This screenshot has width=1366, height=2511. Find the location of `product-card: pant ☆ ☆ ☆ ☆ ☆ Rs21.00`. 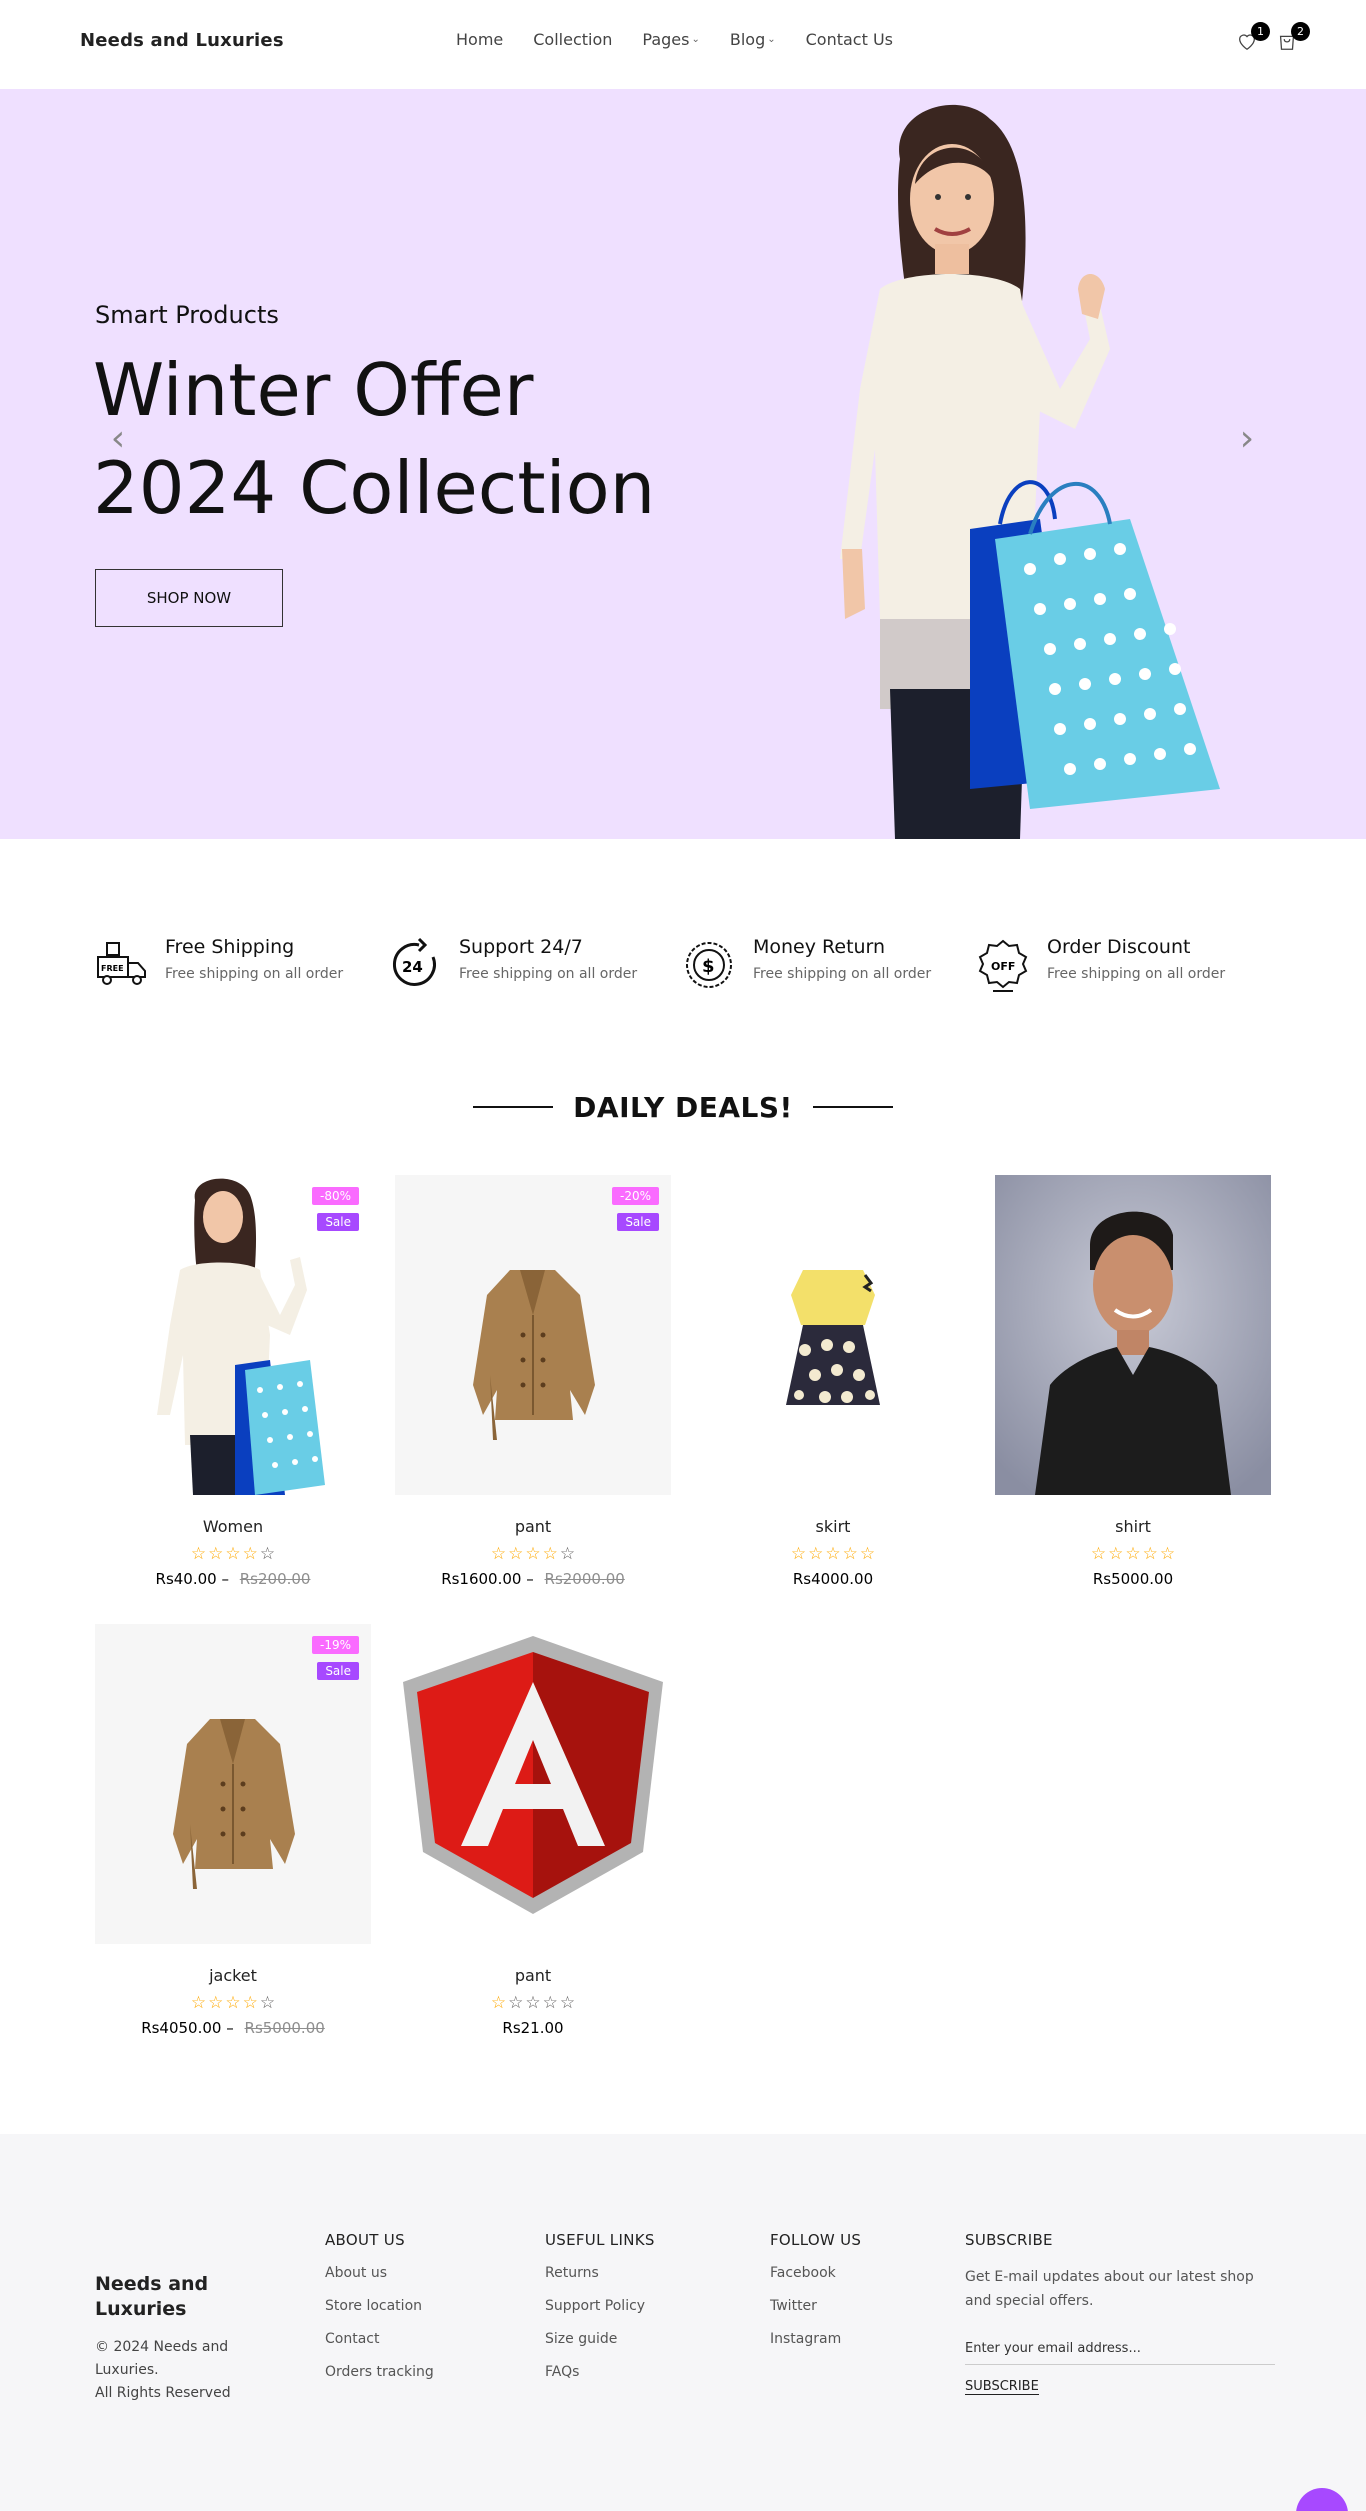

product-card: pant ☆ ☆ ☆ ☆ ☆ Rs21.00 is located at coordinates (533, 1830).